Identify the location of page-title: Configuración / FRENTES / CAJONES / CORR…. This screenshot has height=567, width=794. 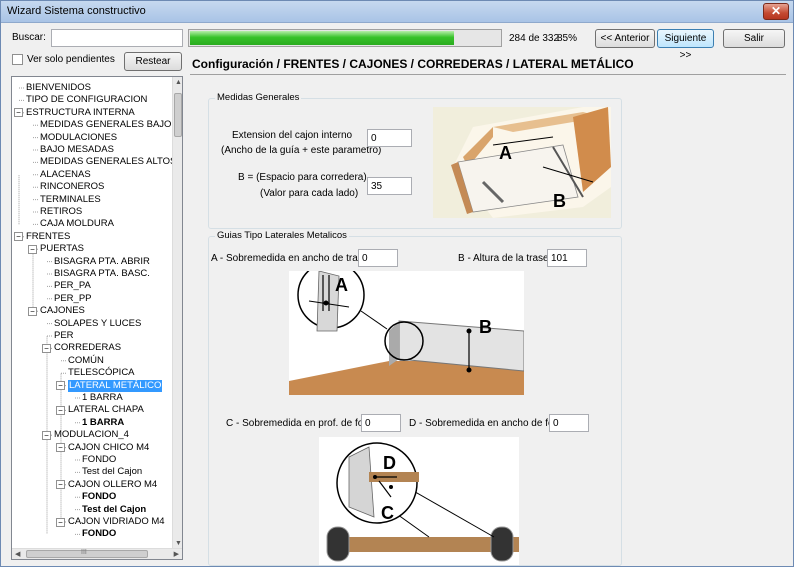
(413, 64).